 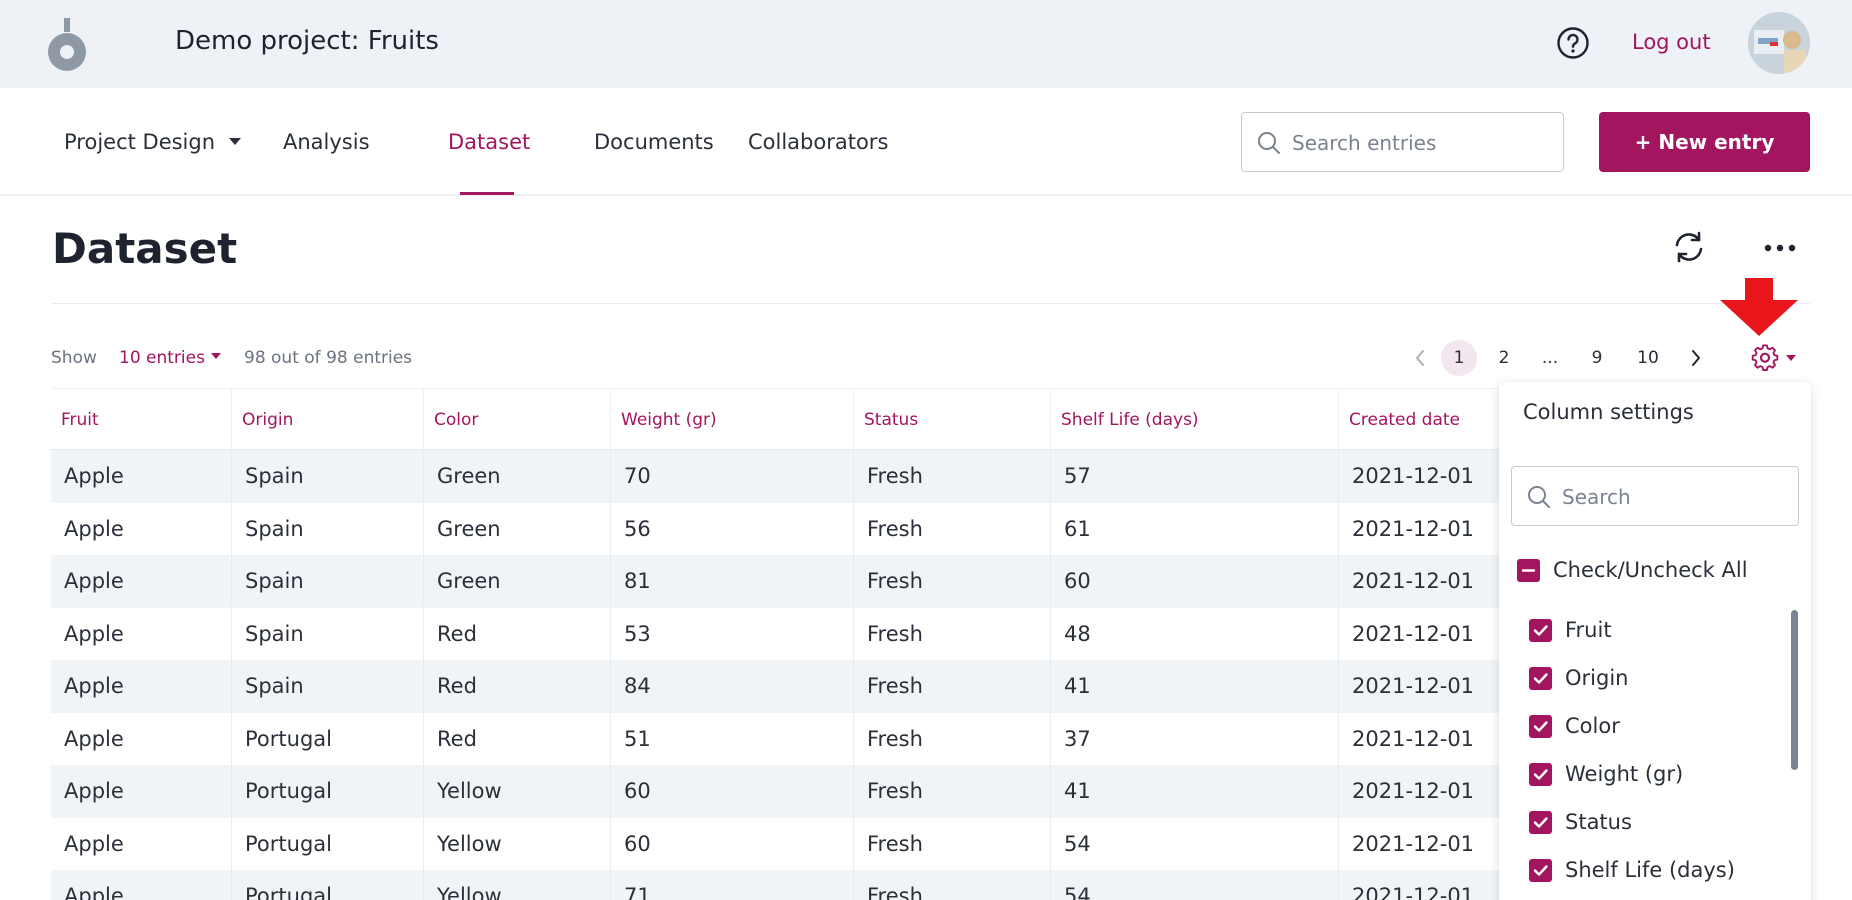 I want to click on tab-collaborators: Collaborators, so click(x=818, y=142).